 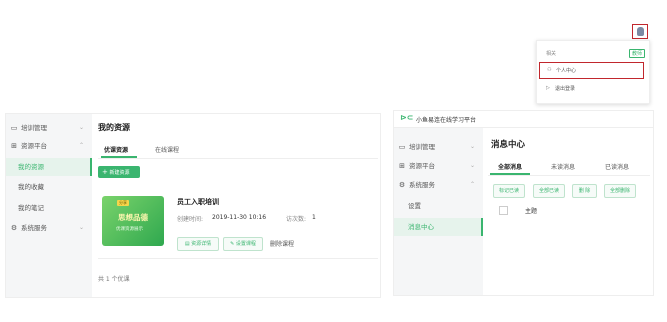 What do you see at coordinates (549, 70) in the screenshot?
I see `user-icon: ⚇` at bounding box center [549, 70].